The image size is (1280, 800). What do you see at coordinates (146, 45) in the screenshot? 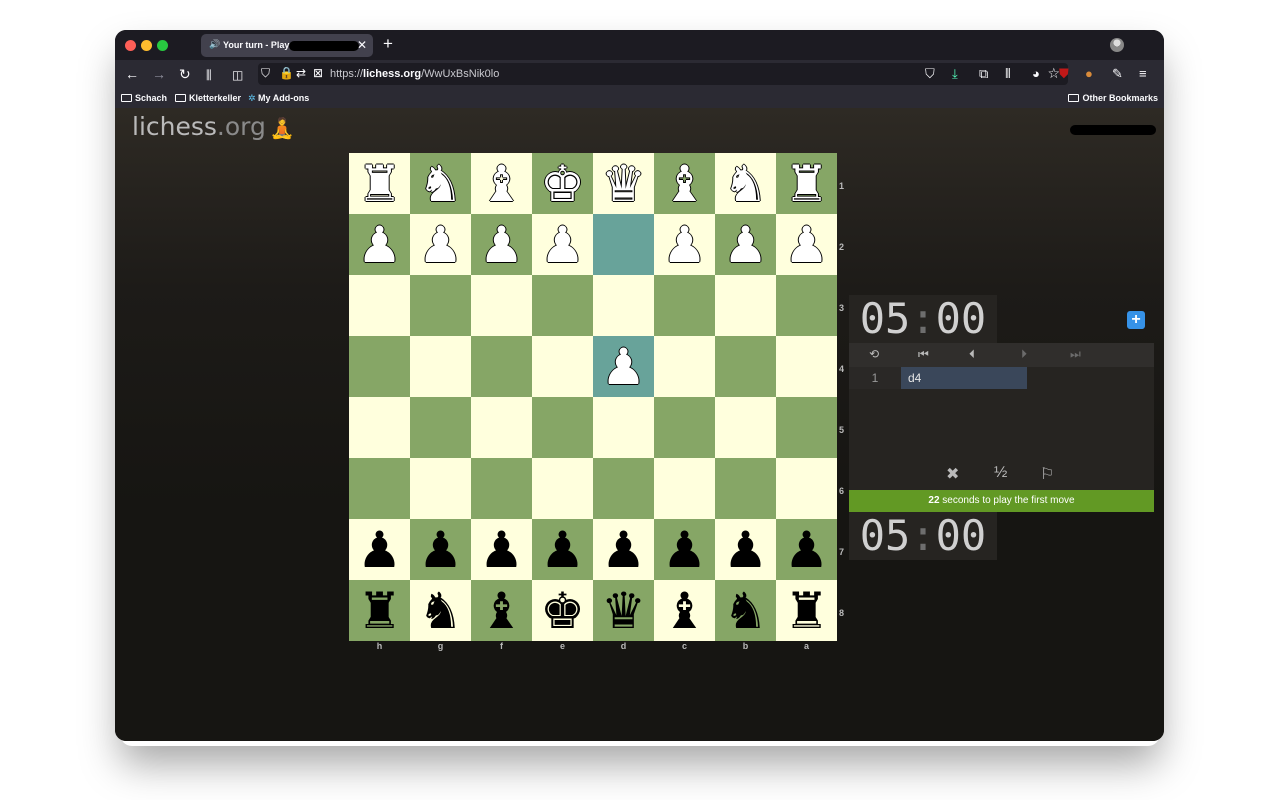
I see `window-minimize-button` at bounding box center [146, 45].